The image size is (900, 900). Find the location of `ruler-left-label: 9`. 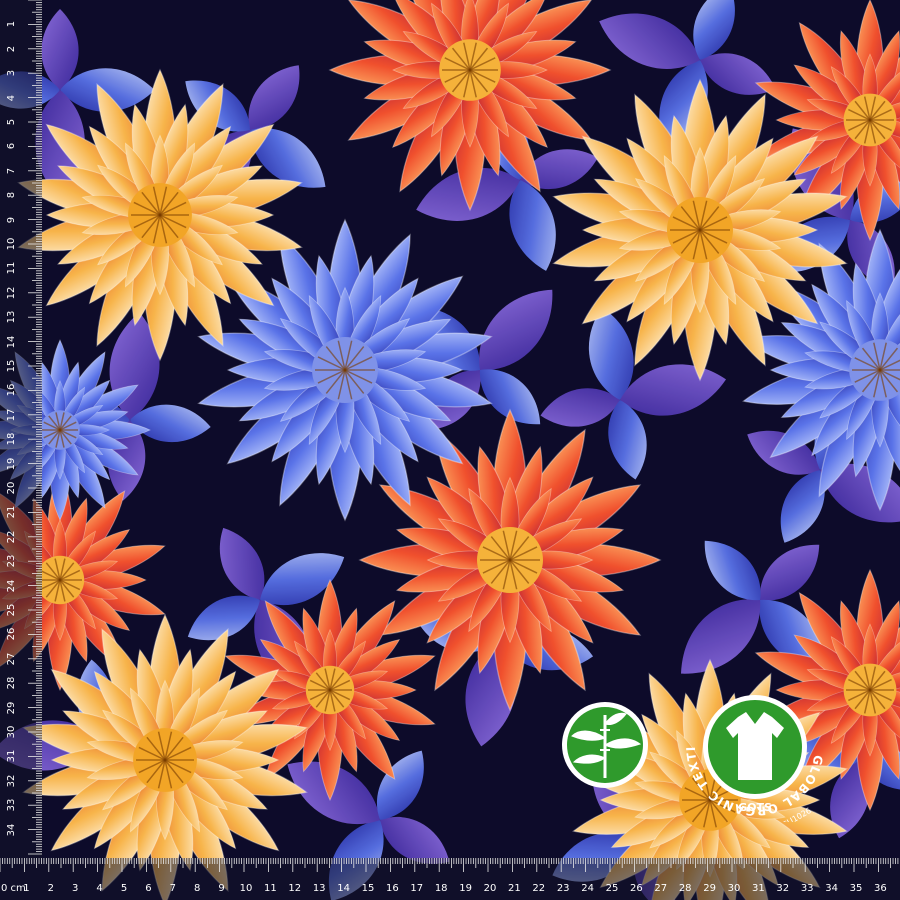

ruler-left-label: 9 is located at coordinates (11, 219).